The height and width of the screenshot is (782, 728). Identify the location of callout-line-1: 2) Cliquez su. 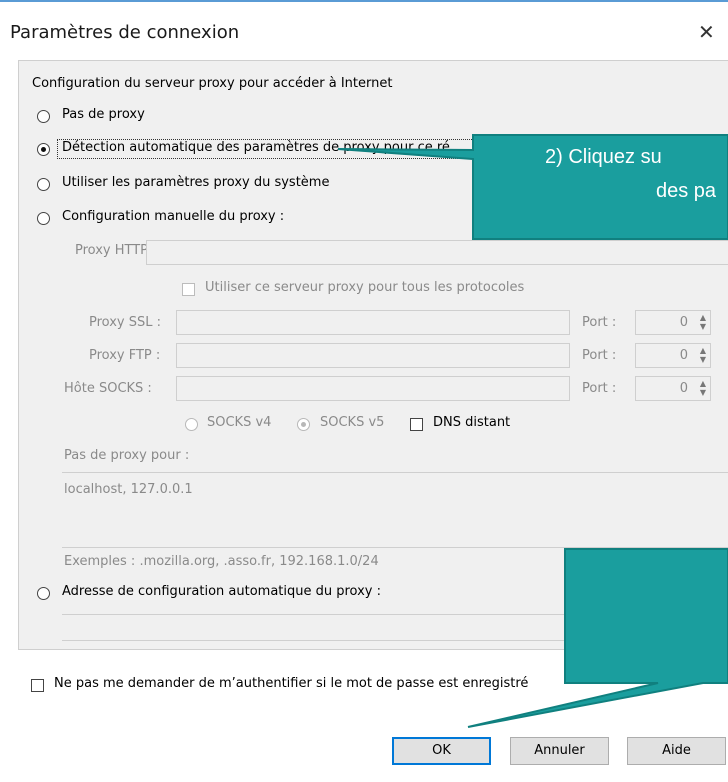
(603, 157).